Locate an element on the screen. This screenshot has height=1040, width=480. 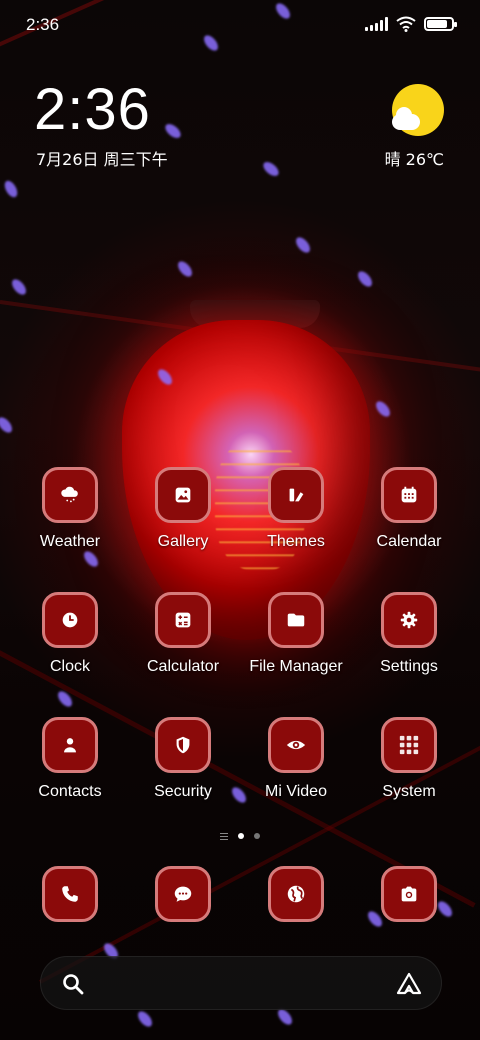
app-calendar: Calendar is located at coordinates (409, 509).